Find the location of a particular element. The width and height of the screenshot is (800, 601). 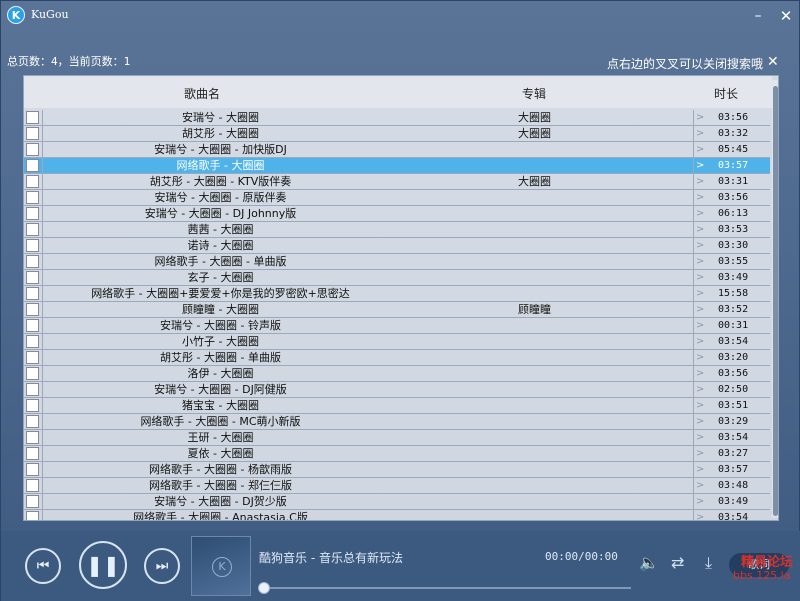

table-row: 安瑞兮 - 大圈圈 - 原版伴奏 >03:56 is located at coordinates (397, 198).